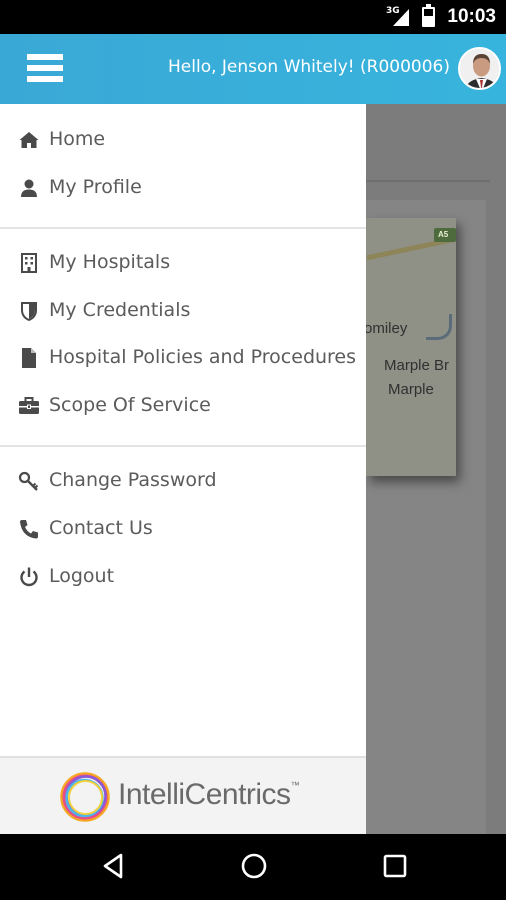 Image resolution: width=506 pixels, height=900 pixels. I want to click on user-icon, so click(29, 188).